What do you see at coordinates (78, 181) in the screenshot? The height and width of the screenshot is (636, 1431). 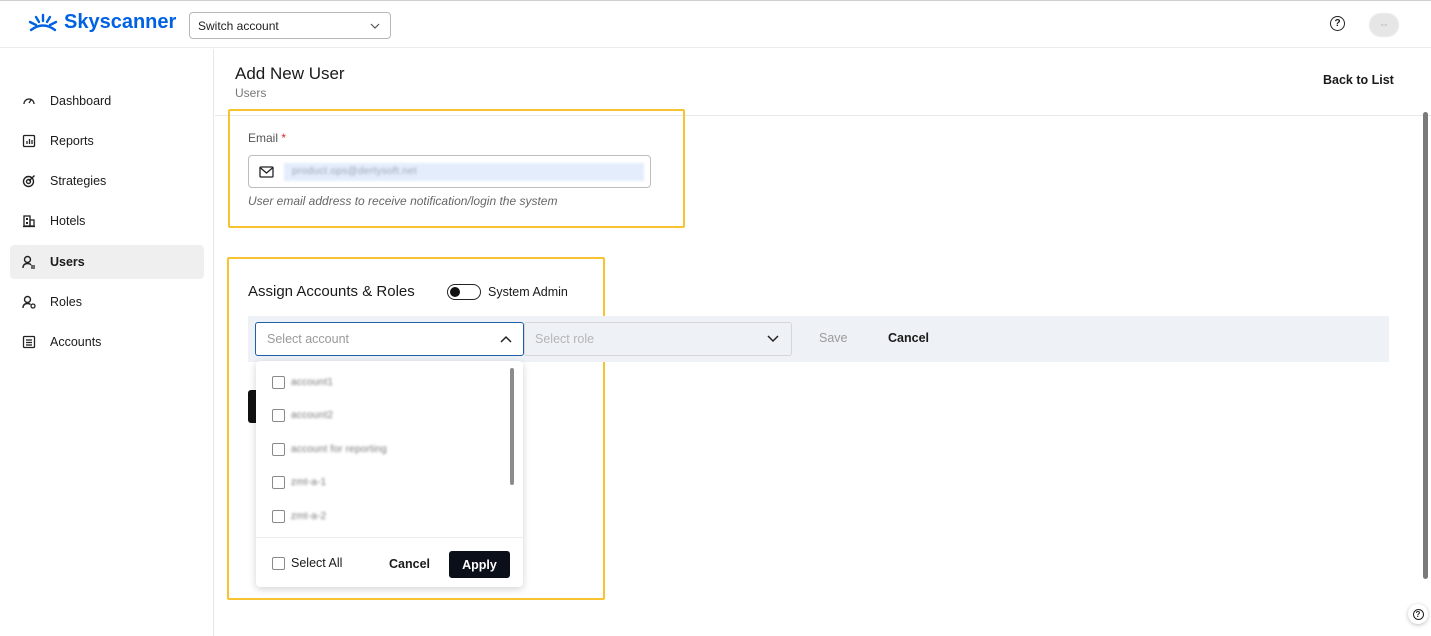 I see `sidebar-item-label: Strategies` at bounding box center [78, 181].